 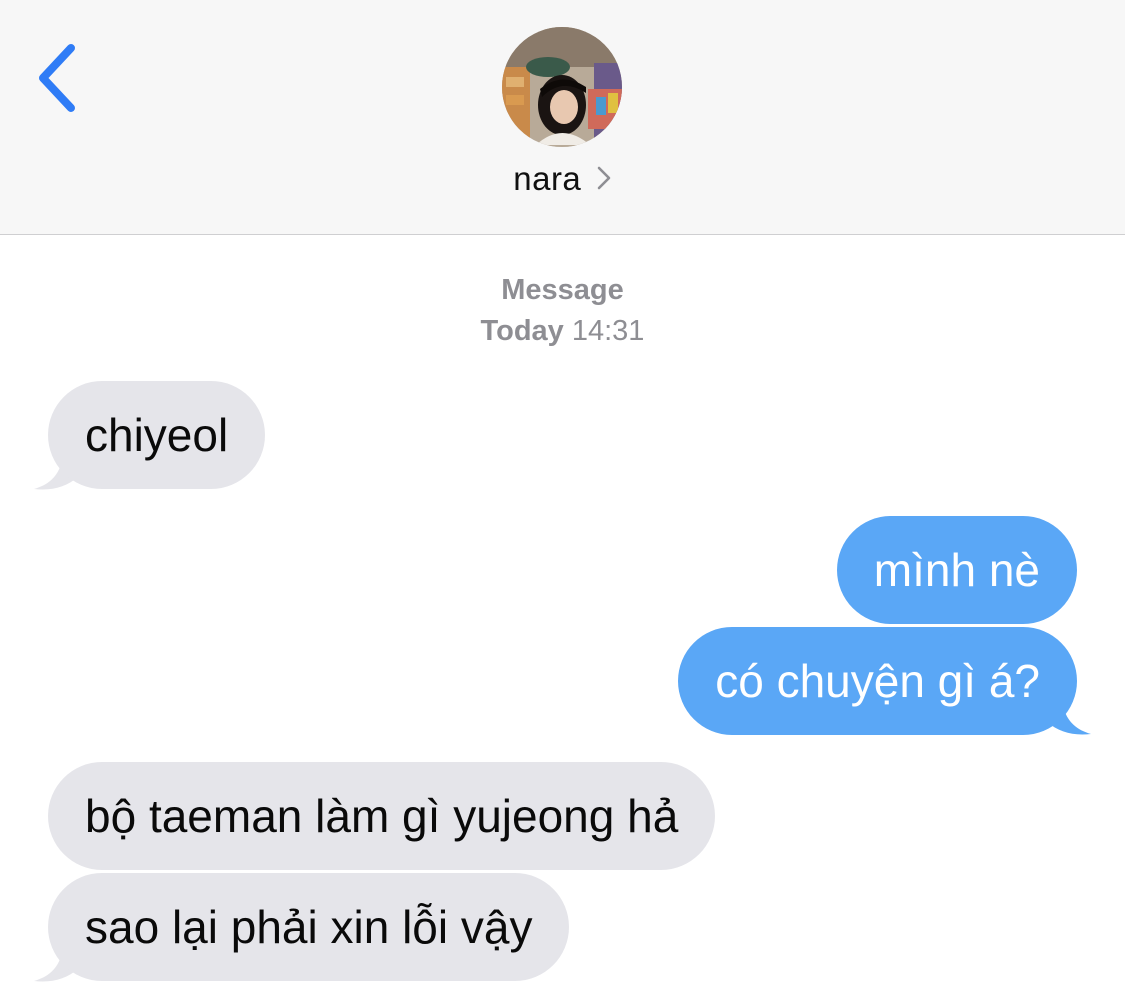 I want to click on timestamp-label: Message, so click(x=562, y=290).